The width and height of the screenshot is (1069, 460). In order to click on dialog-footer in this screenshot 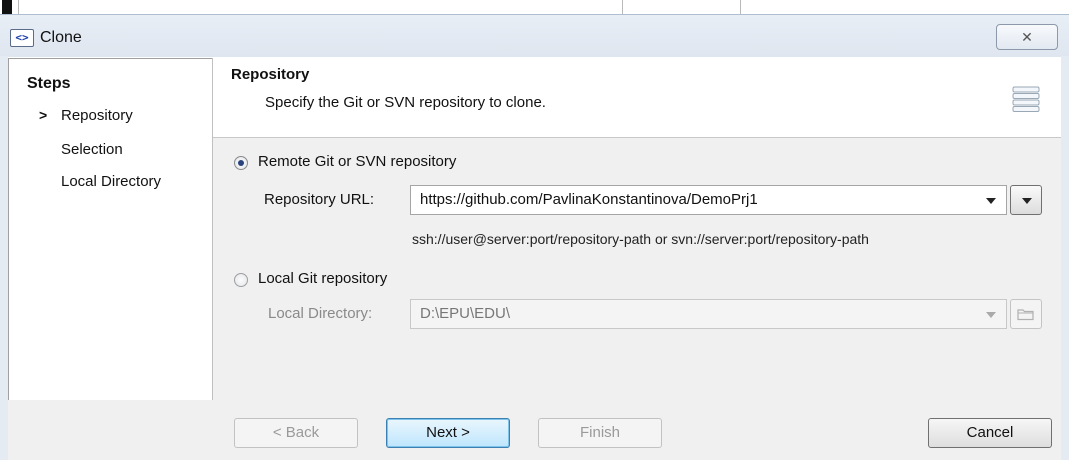, I will do `click(534, 430)`.